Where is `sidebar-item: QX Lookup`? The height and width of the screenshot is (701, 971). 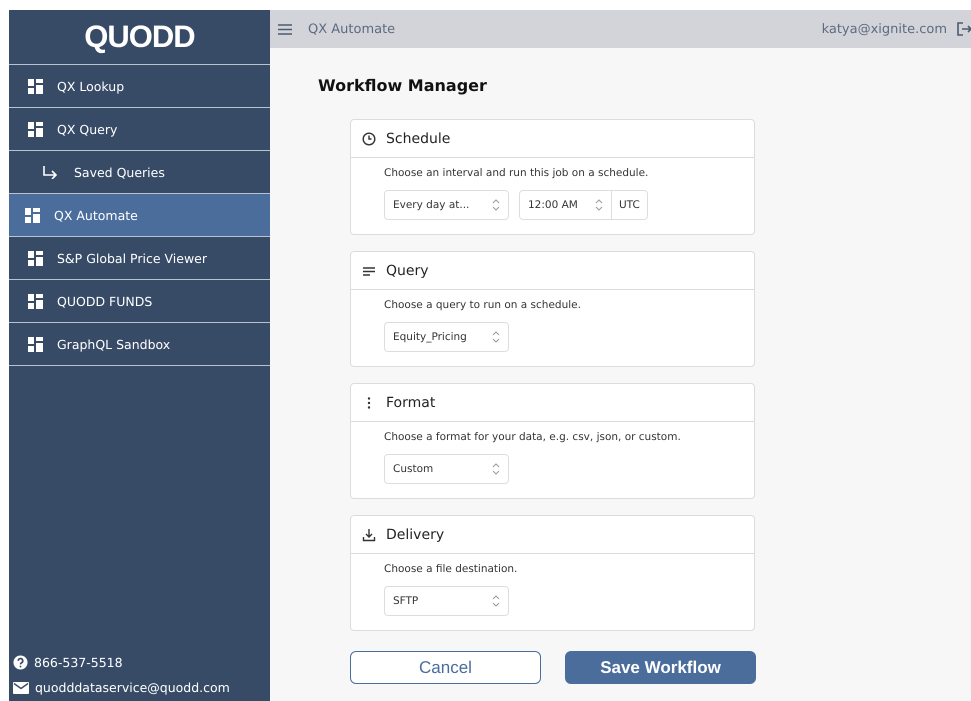
sidebar-item: QX Lookup is located at coordinates (139, 86).